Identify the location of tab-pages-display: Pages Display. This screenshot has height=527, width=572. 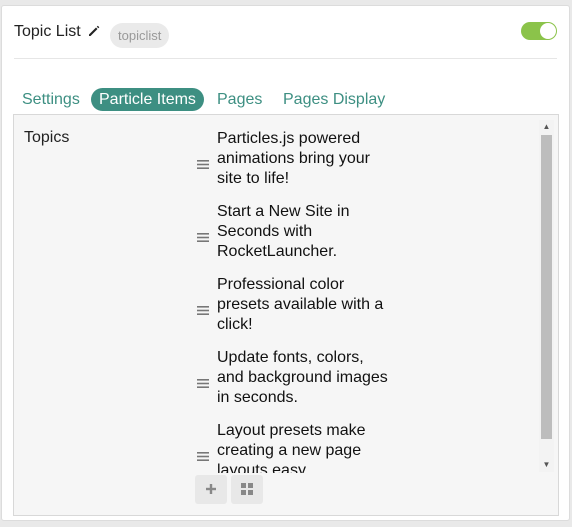
(334, 99).